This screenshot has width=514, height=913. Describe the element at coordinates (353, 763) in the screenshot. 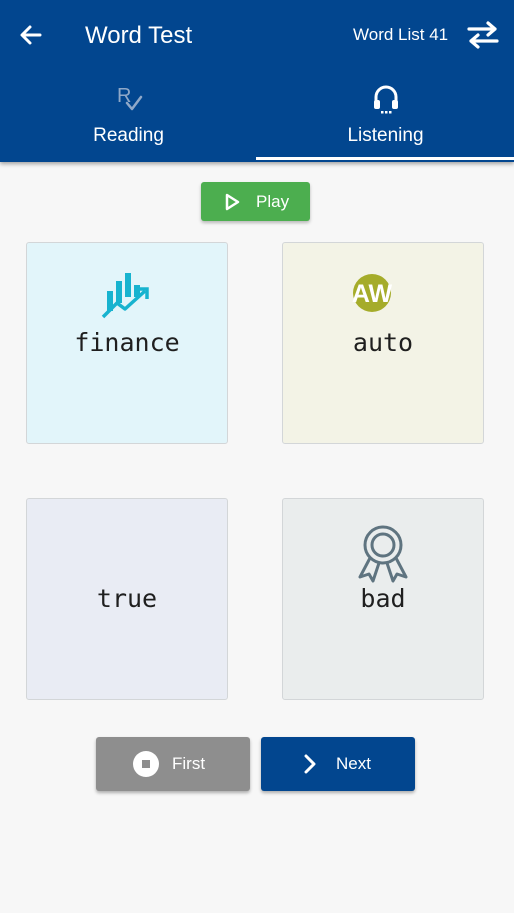

I see `next-label: Next` at that location.